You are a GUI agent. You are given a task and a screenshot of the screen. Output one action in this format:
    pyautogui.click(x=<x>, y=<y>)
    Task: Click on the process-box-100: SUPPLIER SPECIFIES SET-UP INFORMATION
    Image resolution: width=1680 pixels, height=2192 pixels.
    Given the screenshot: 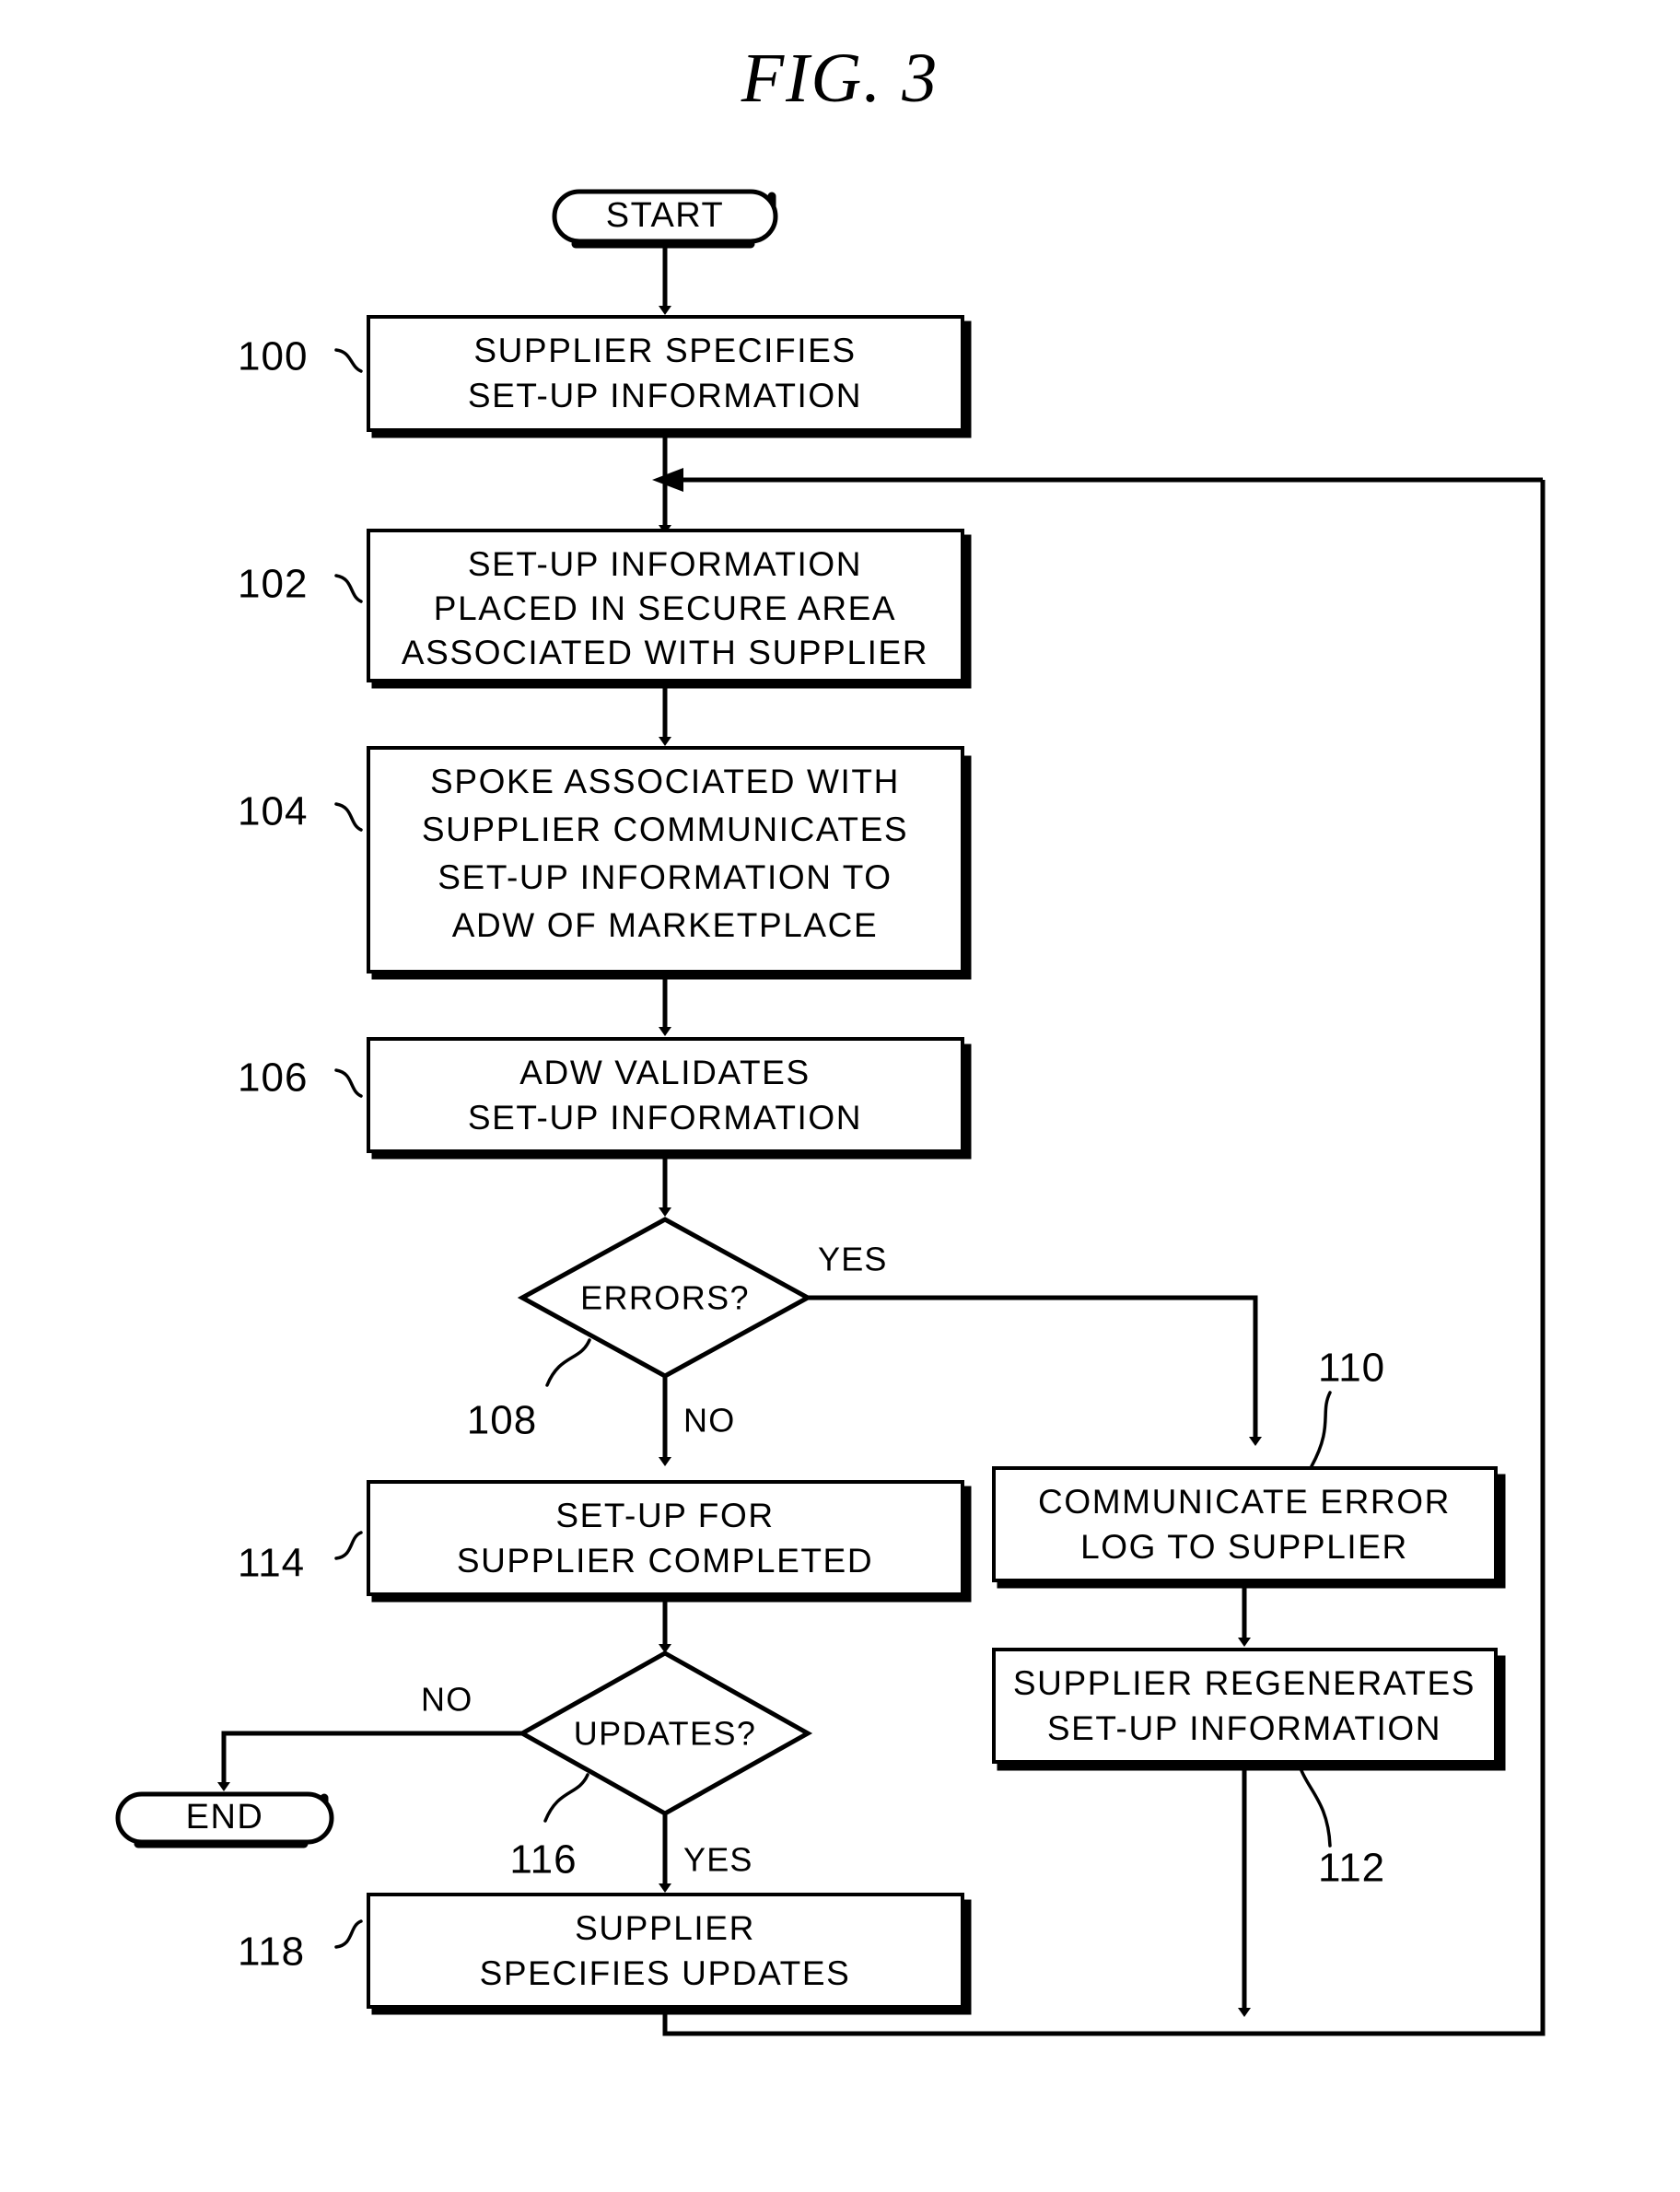 What is the action you would take?
    pyautogui.click(x=669, y=376)
    